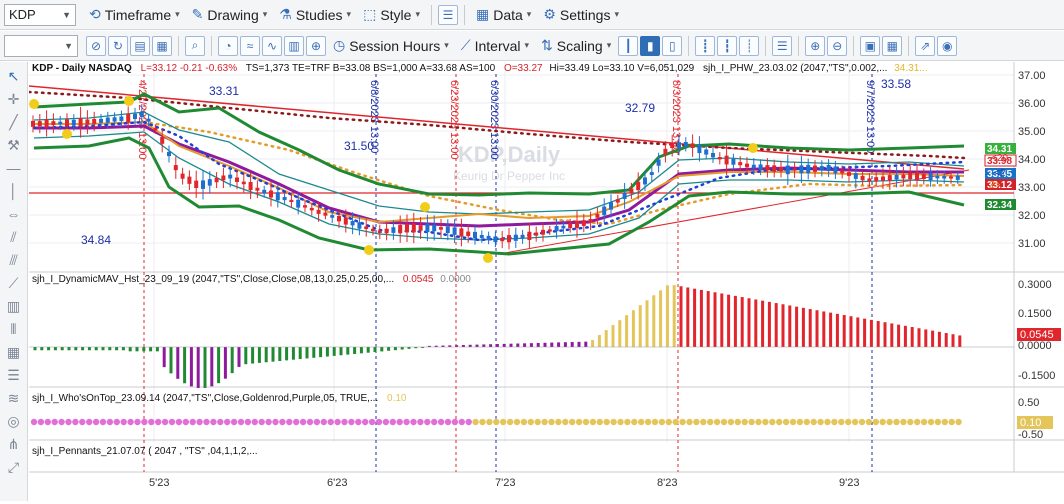 Image resolution: width=1064 pixels, height=504 pixels. I want to click on eye-icon: ◉, so click(947, 45).